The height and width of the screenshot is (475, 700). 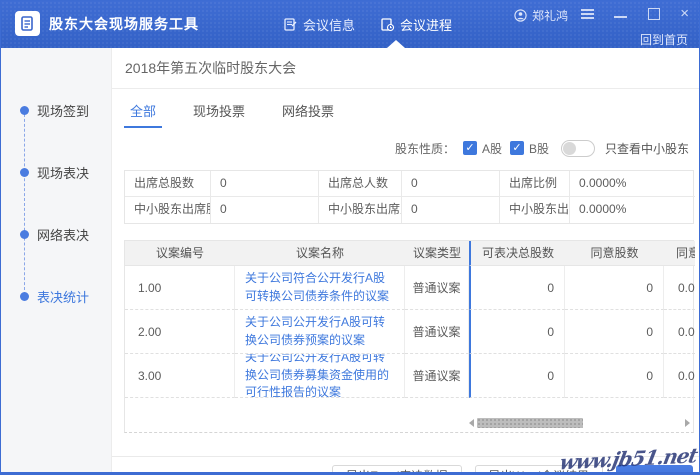 What do you see at coordinates (679, 253) in the screenshot?
I see `col-header-agree-ratio: 同意比例` at bounding box center [679, 253].